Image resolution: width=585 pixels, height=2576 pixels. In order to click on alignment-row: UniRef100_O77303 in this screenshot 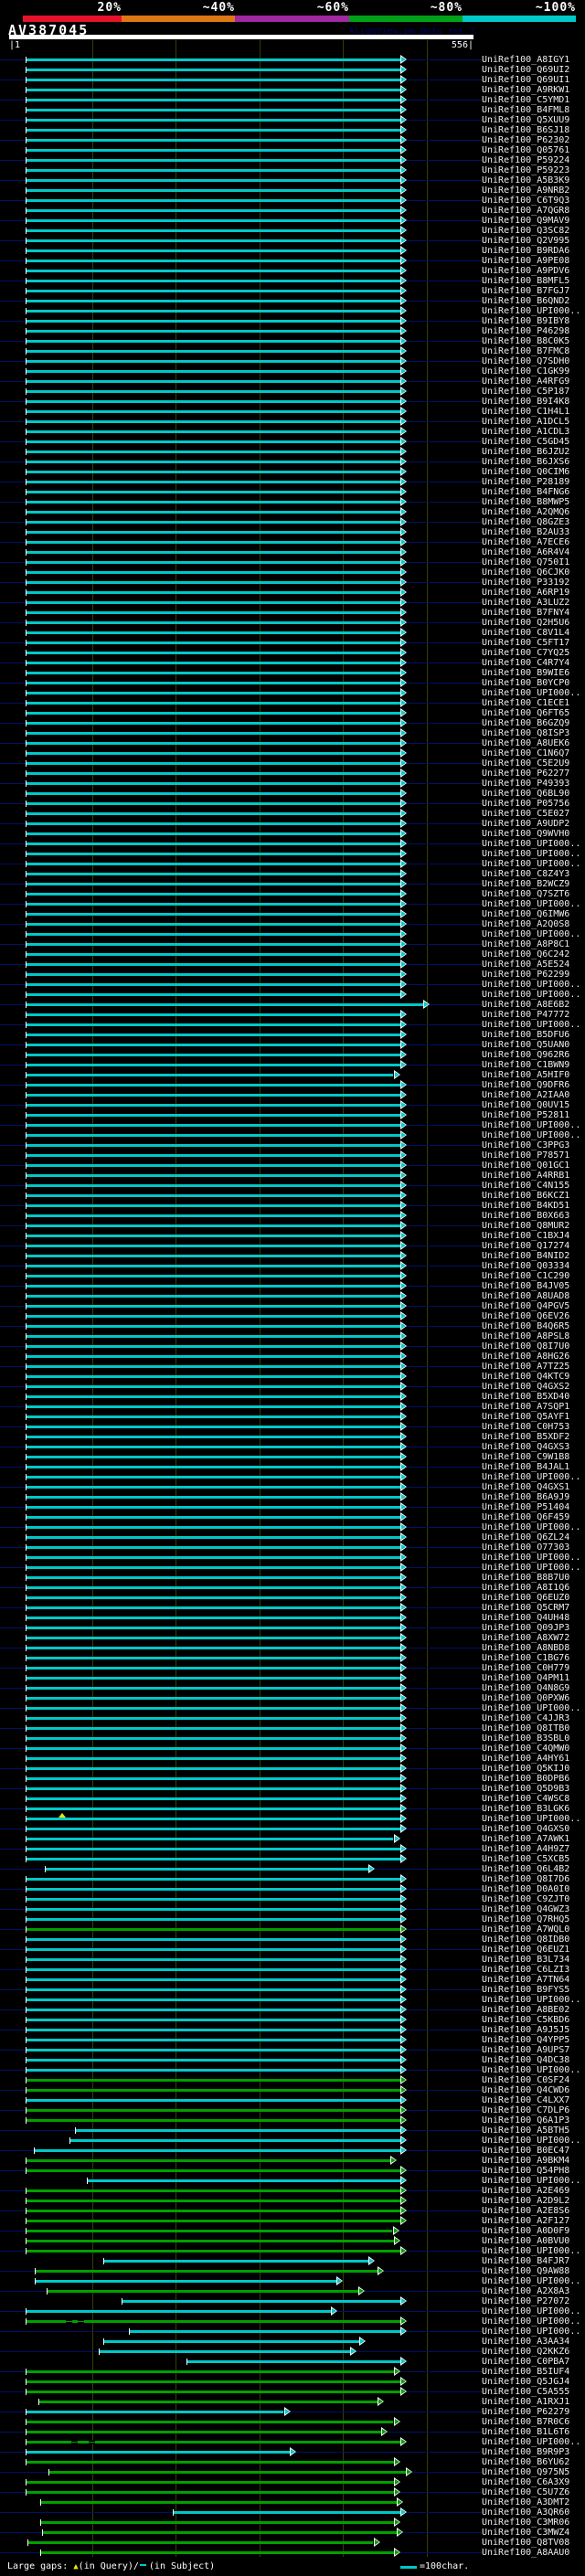, I will do `click(293, 1547)`.